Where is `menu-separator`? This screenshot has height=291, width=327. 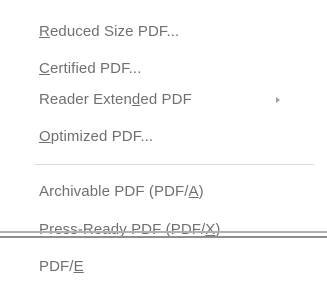
menu-separator is located at coordinates (174, 164).